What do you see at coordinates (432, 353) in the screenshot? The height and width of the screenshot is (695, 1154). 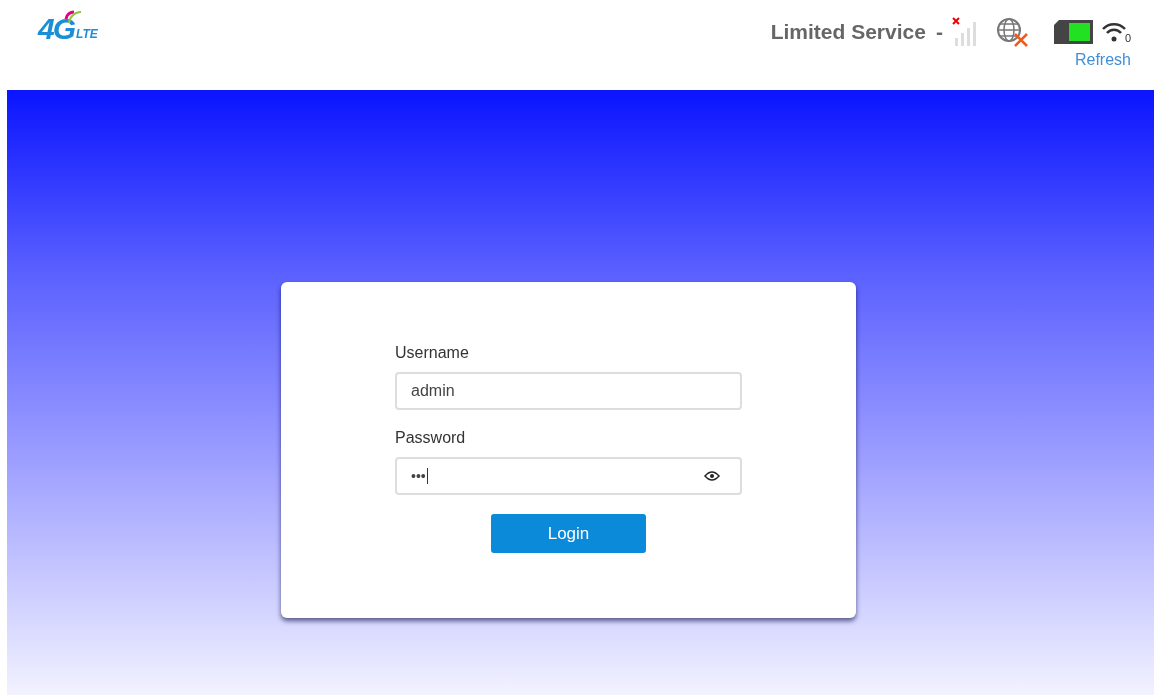 I see `username-label: Username` at bounding box center [432, 353].